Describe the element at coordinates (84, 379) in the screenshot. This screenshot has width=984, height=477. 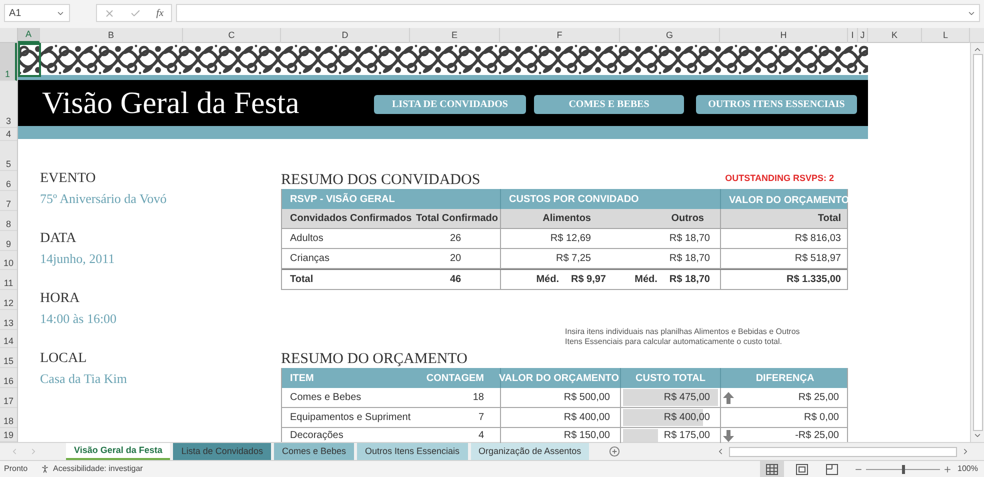
I see `detail-value: Casa da Tia Kim` at that location.